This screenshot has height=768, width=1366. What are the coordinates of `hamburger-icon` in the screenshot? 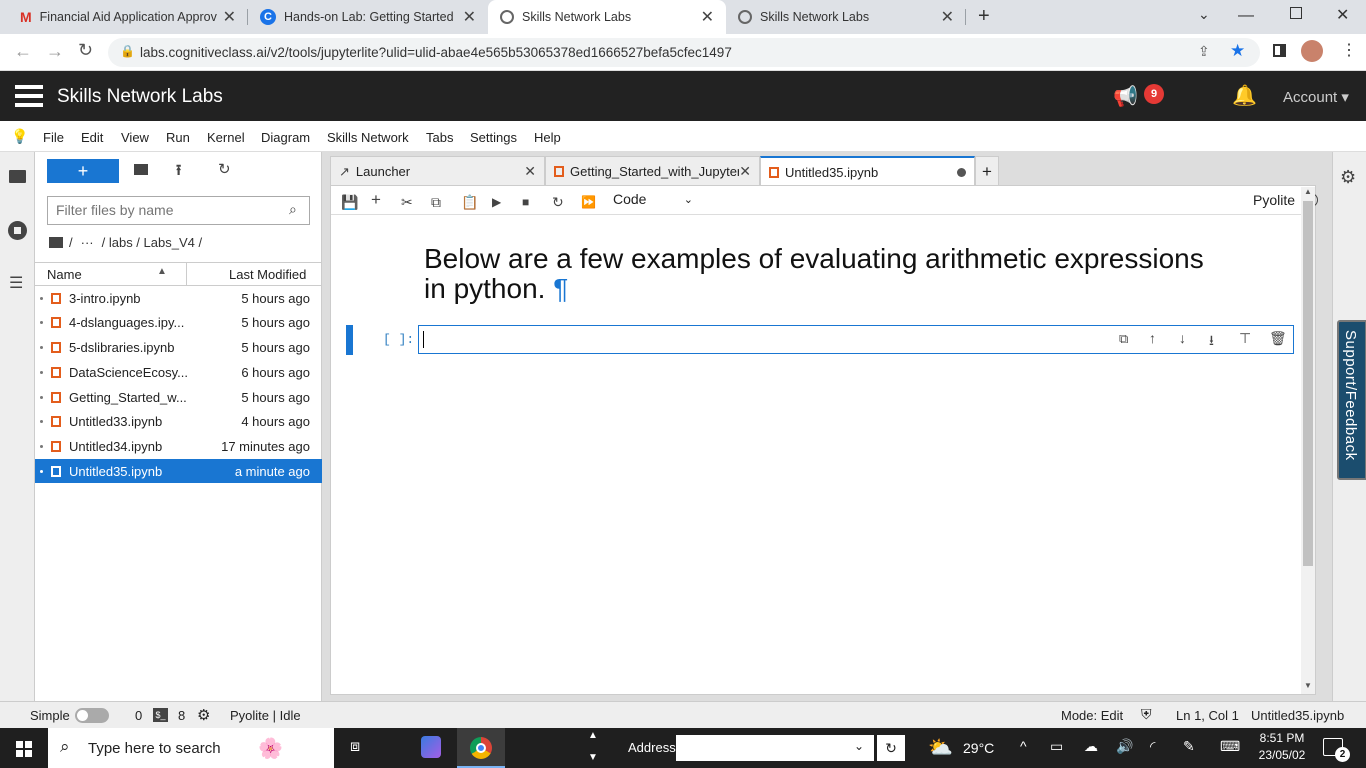 It's located at (29, 97).